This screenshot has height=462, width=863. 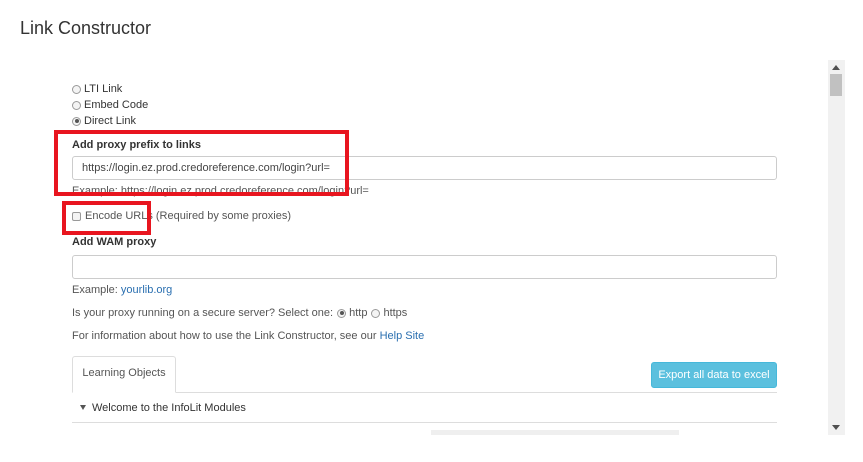 What do you see at coordinates (424, 408) in the screenshot?
I see `tree-item-welcome: Welcome to the InfoLit Modules` at bounding box center [424, 408].